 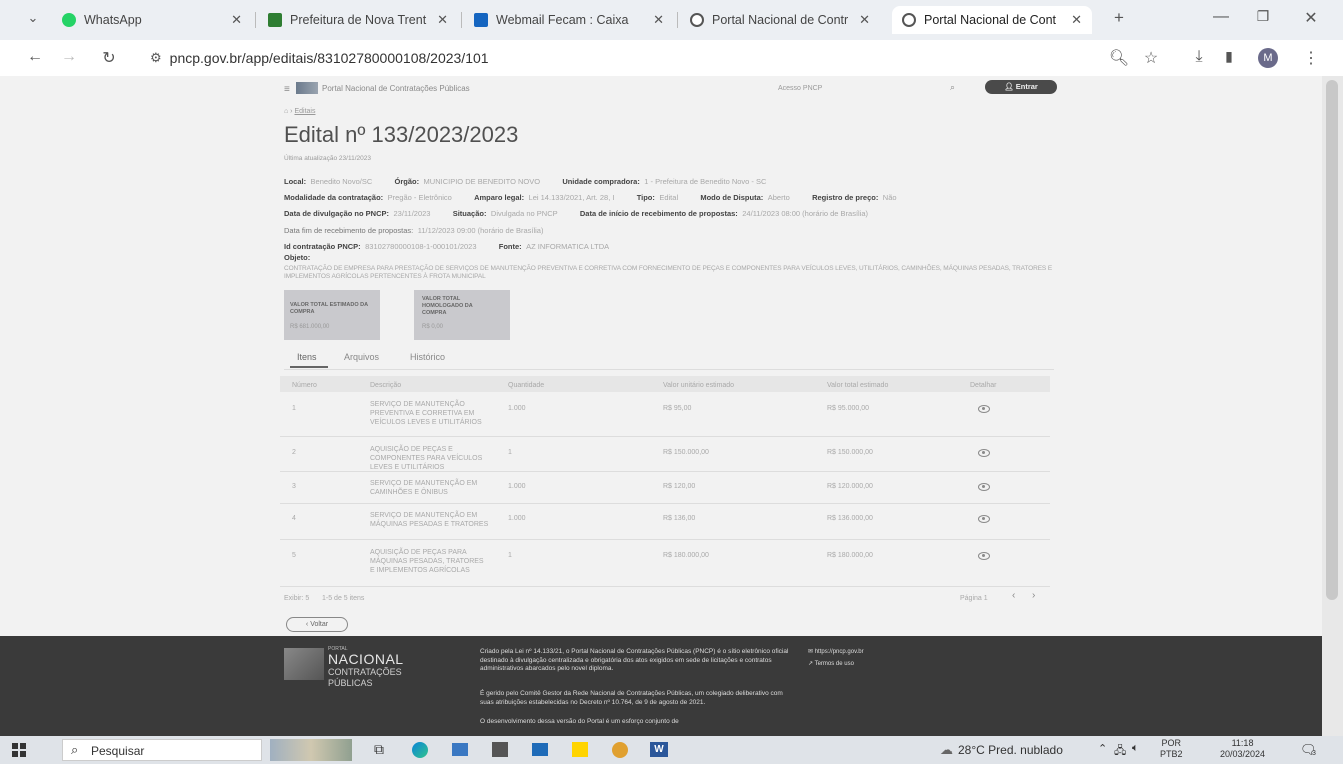 What do you see at coordinates (1171, 743) in the screenshot?
I see `language-primary: POR` at bounding box center [1171, 743].